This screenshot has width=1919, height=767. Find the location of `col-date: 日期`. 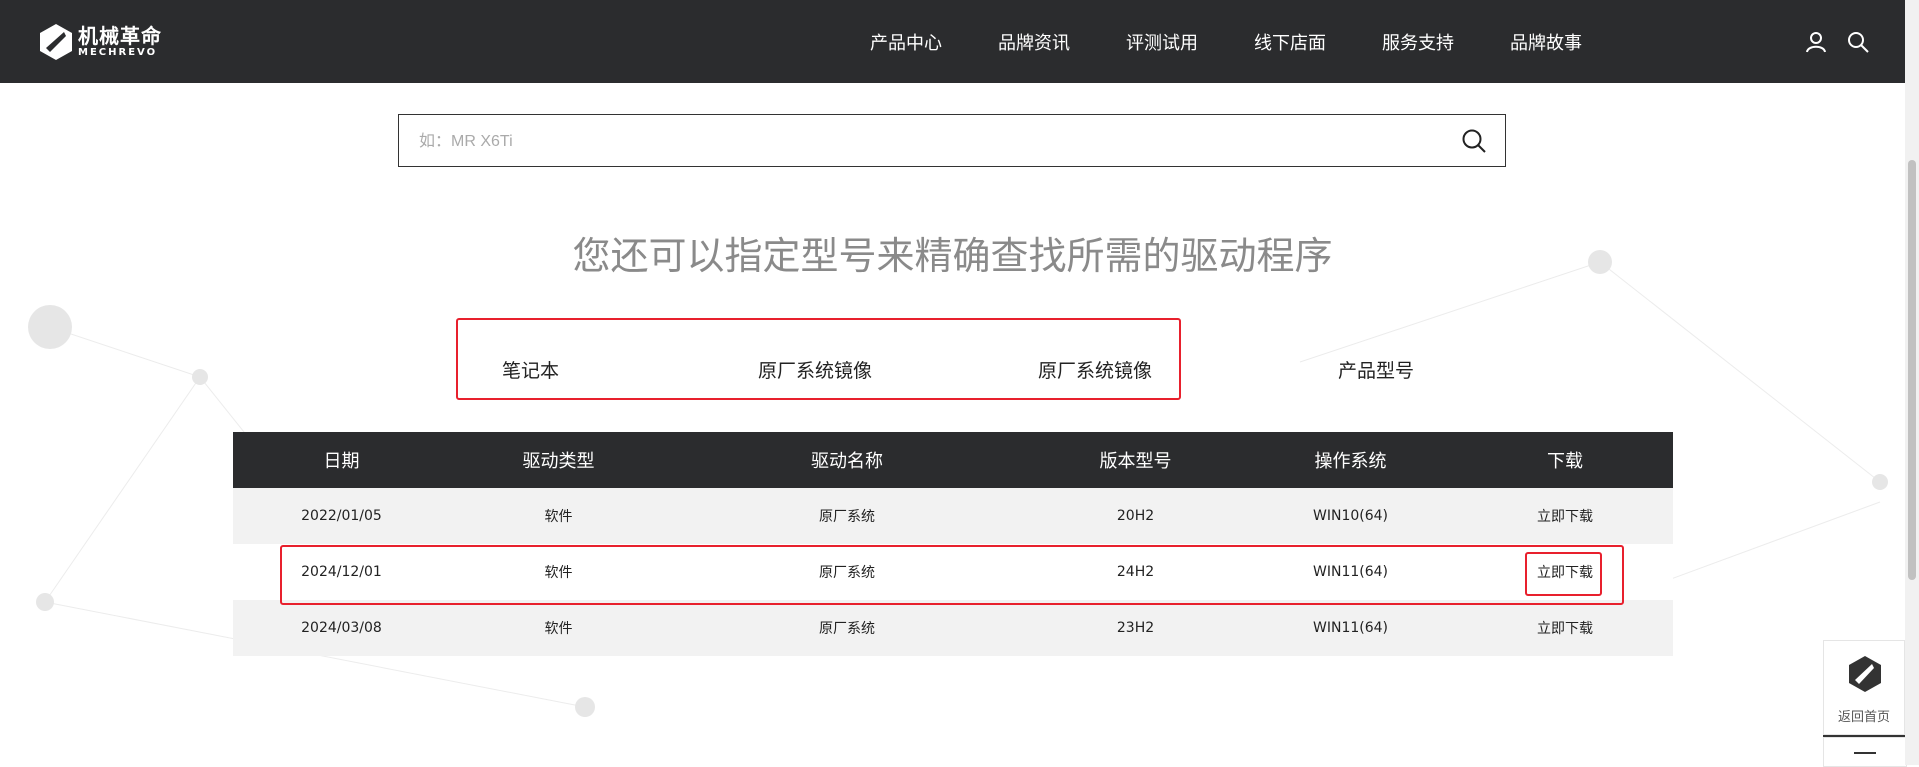

col-date: 日期 is located at coordinates (341, 461).